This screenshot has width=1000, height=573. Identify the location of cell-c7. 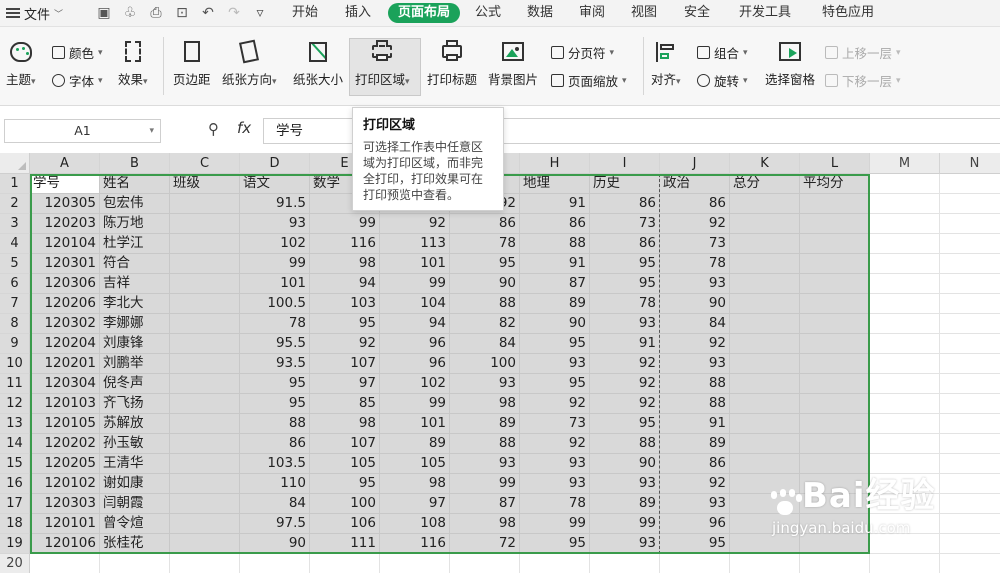
(205, 304).